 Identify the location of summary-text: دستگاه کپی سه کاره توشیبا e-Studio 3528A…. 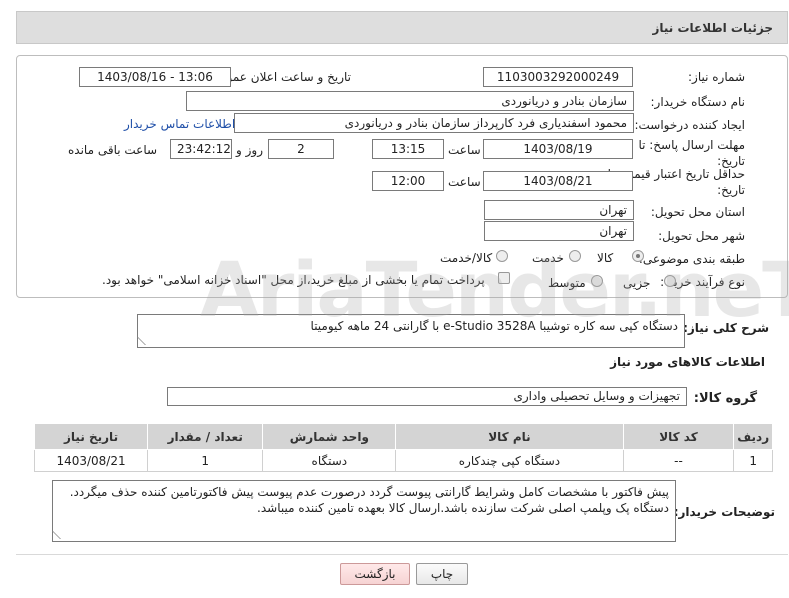
(494, 326).